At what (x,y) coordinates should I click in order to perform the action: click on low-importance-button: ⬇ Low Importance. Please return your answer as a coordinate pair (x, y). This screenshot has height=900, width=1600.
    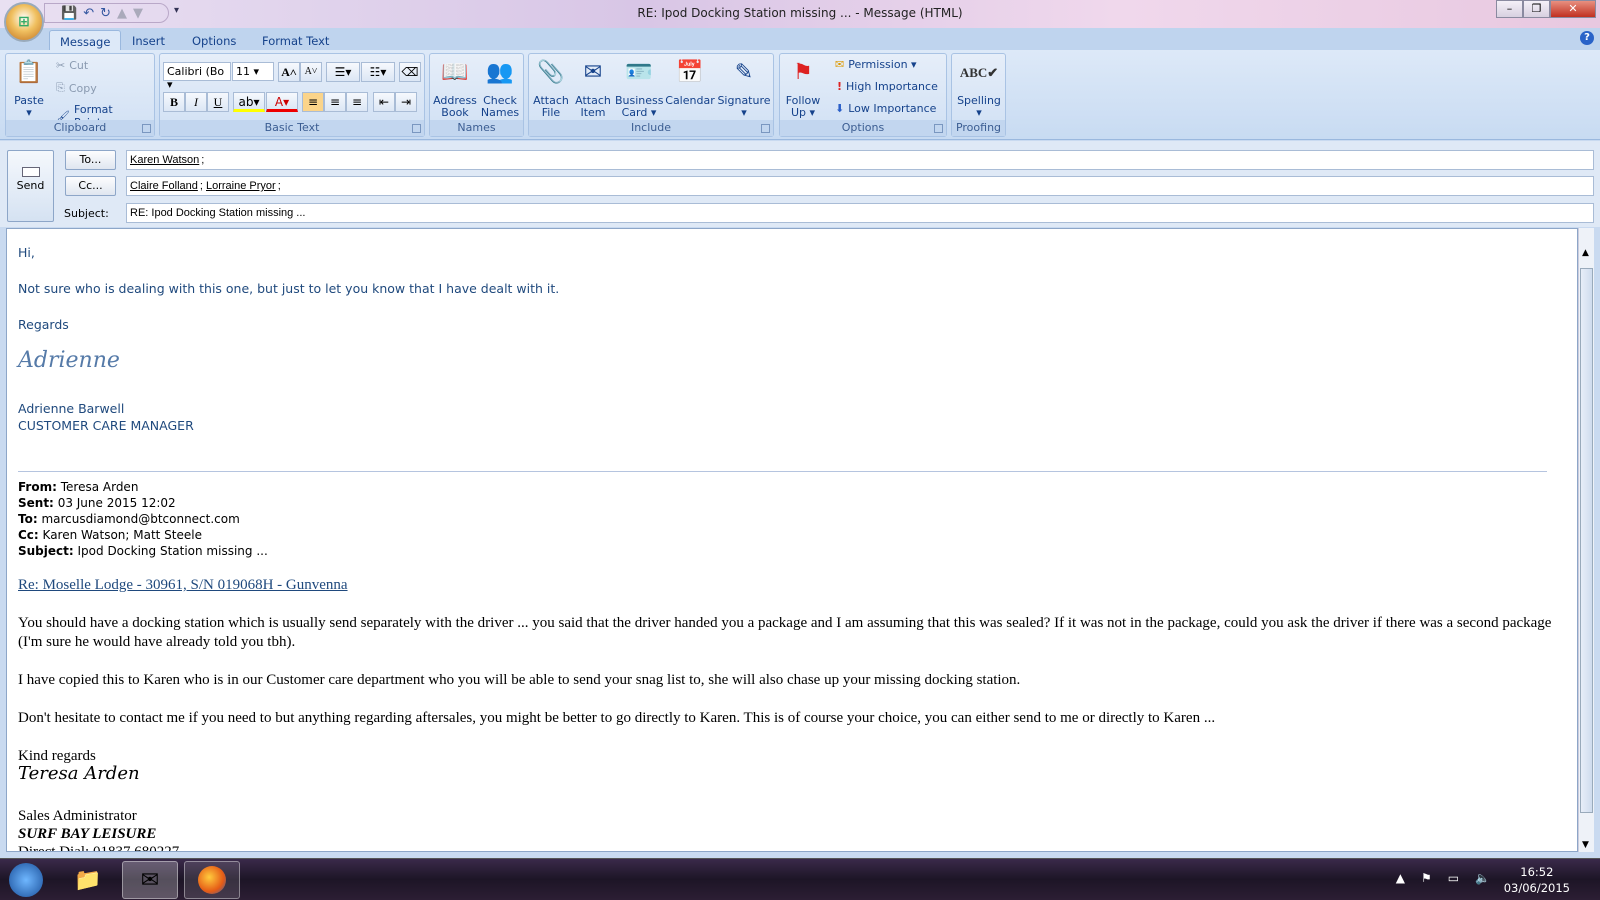
    Looking at the image, I should click on (885, 108).